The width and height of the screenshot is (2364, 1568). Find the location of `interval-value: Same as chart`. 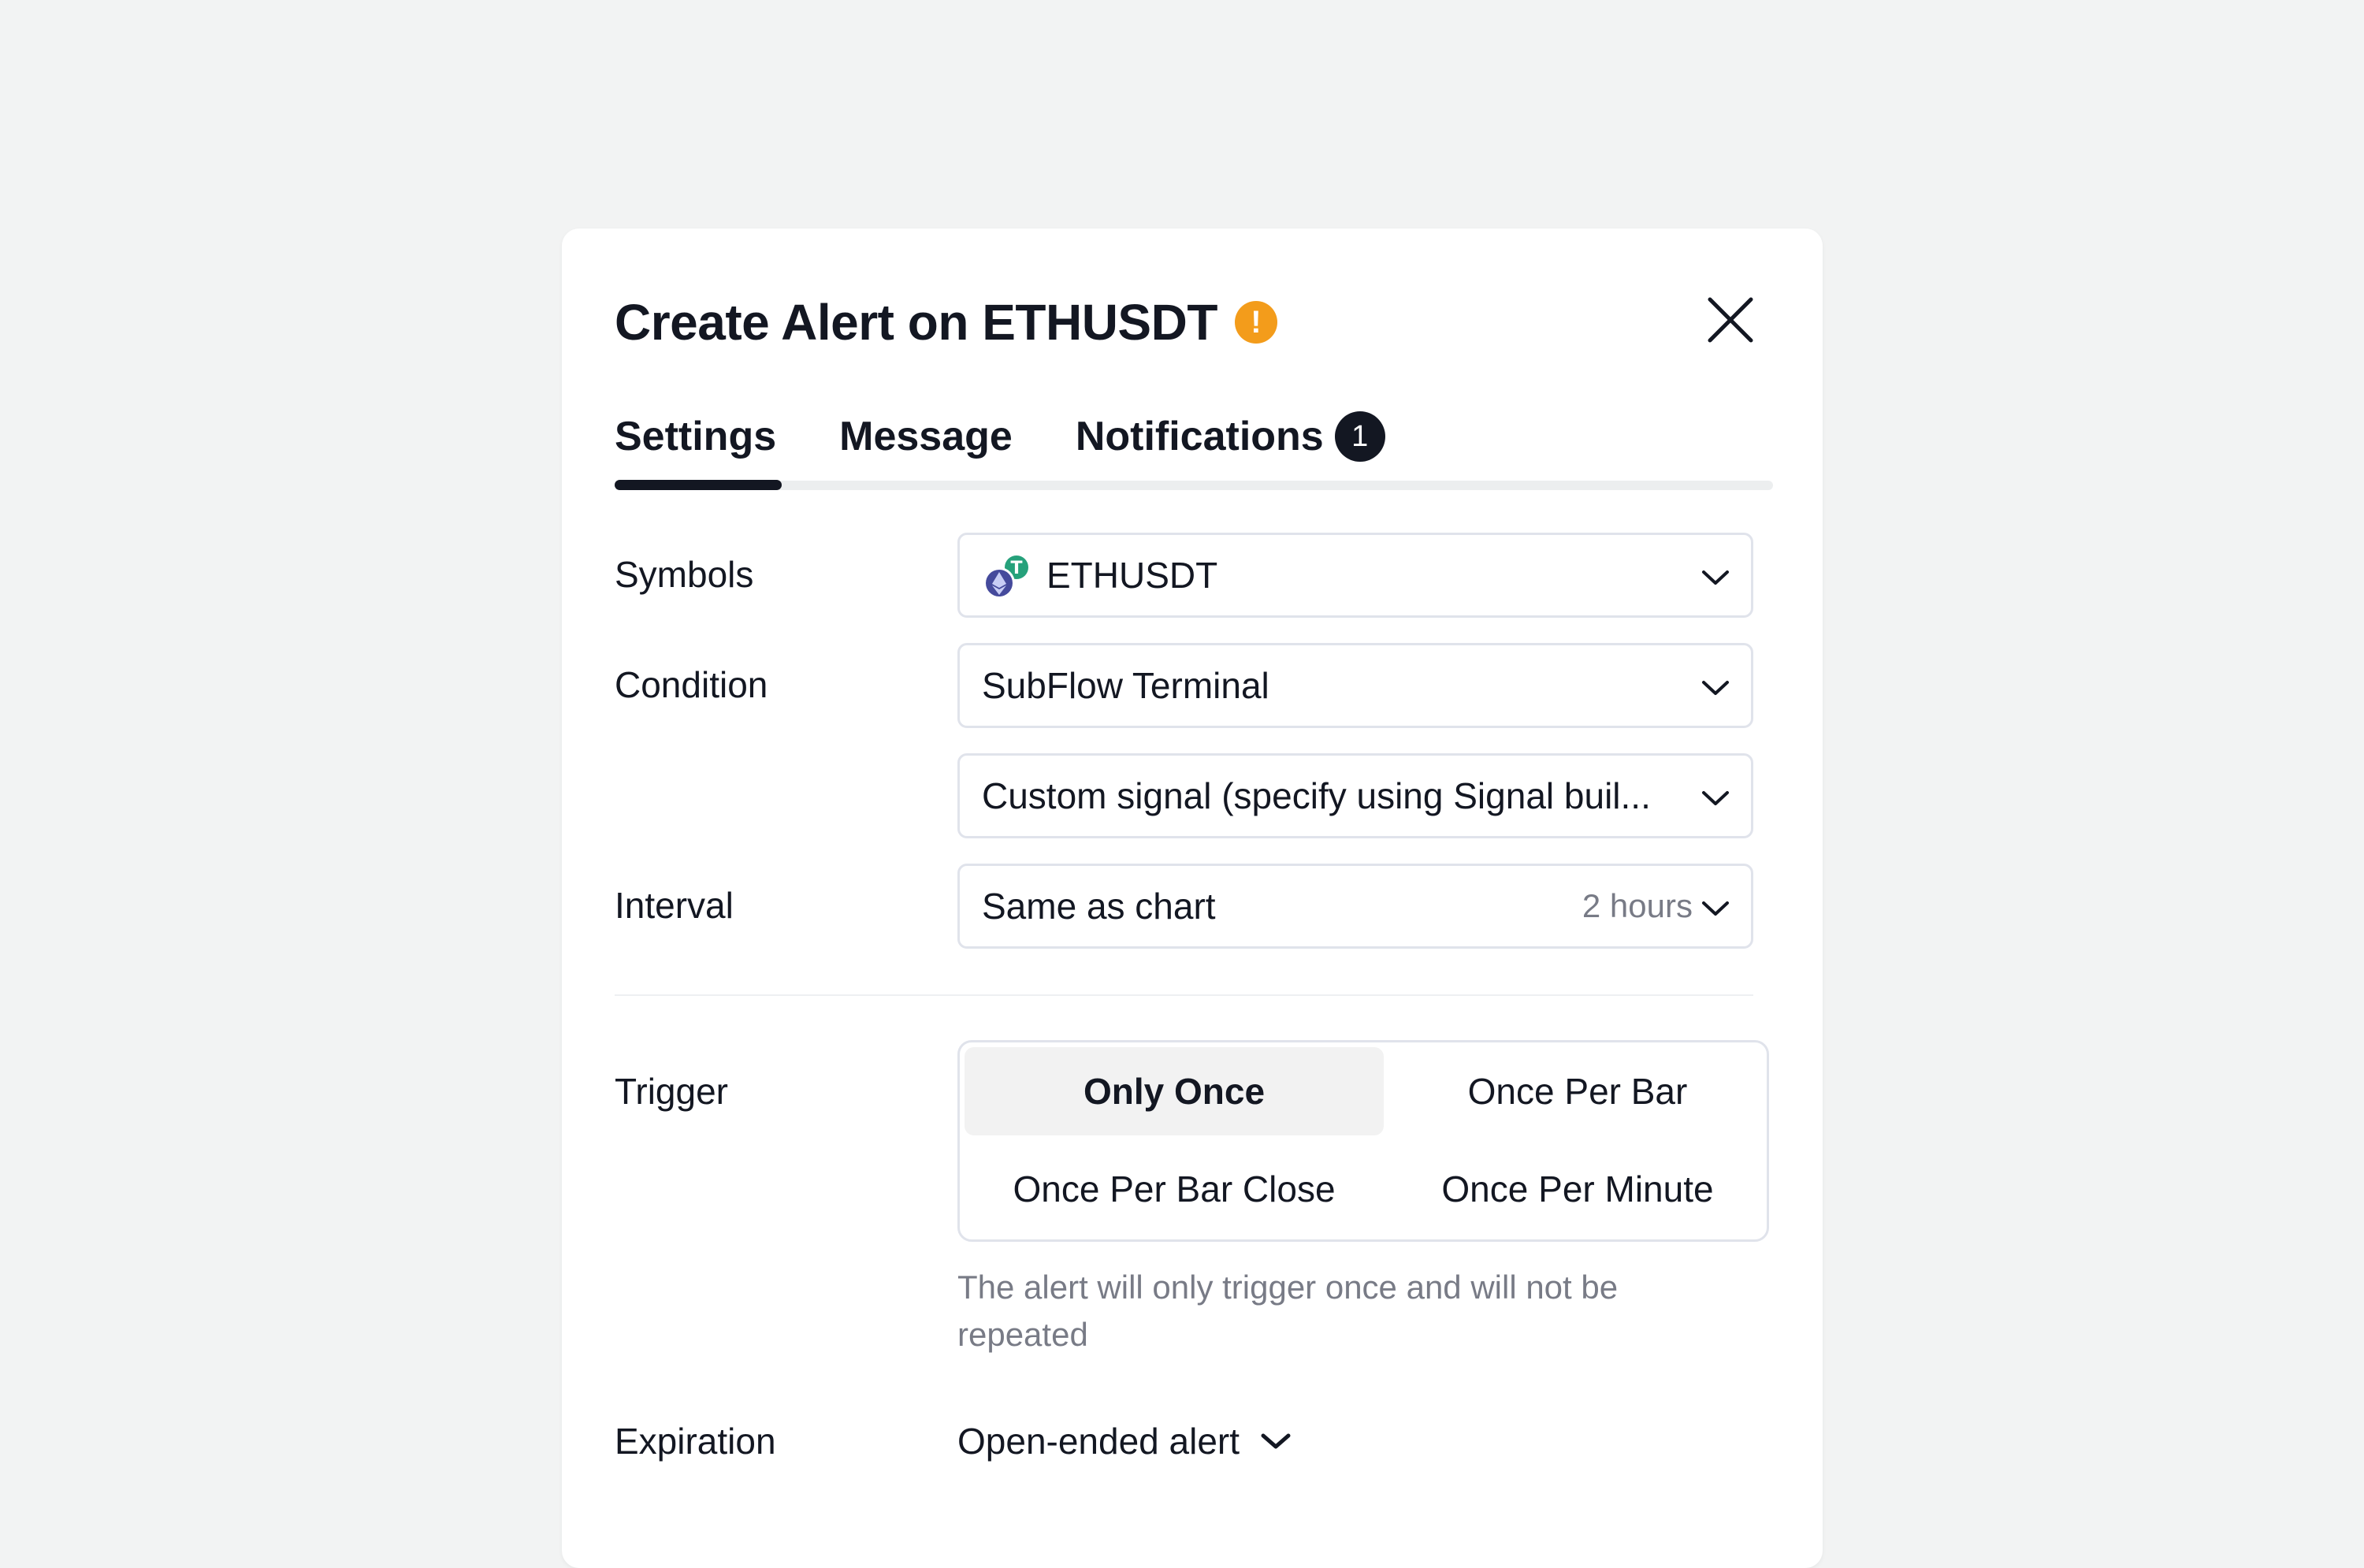

interval-value: Same as chart is located at coordinates (1099, 906).